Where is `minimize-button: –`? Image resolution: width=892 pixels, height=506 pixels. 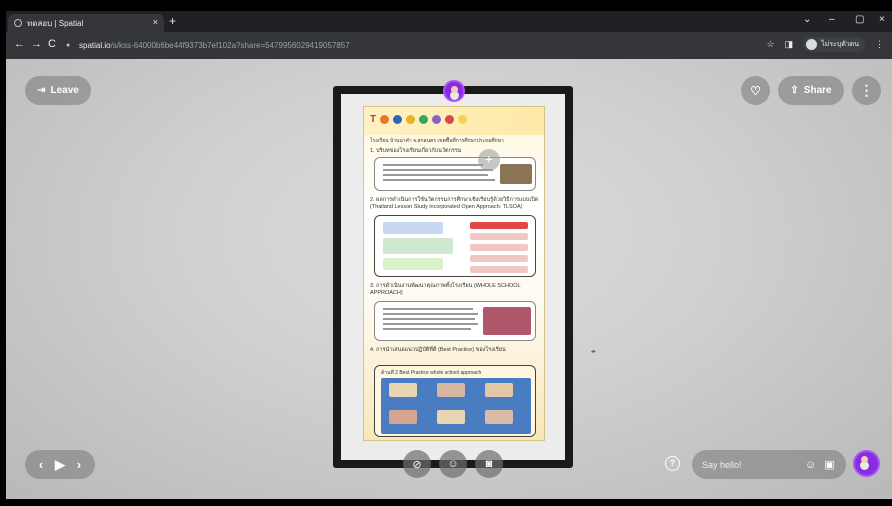
minimize-button: – is located at coordinates (832, 19).